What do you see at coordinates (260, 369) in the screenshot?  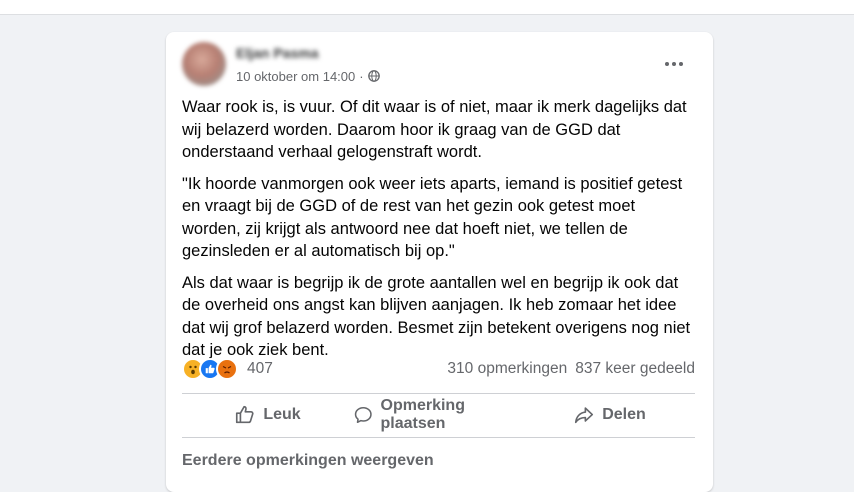 I see `reaction-count: 407` at bounding box center [260, 369].